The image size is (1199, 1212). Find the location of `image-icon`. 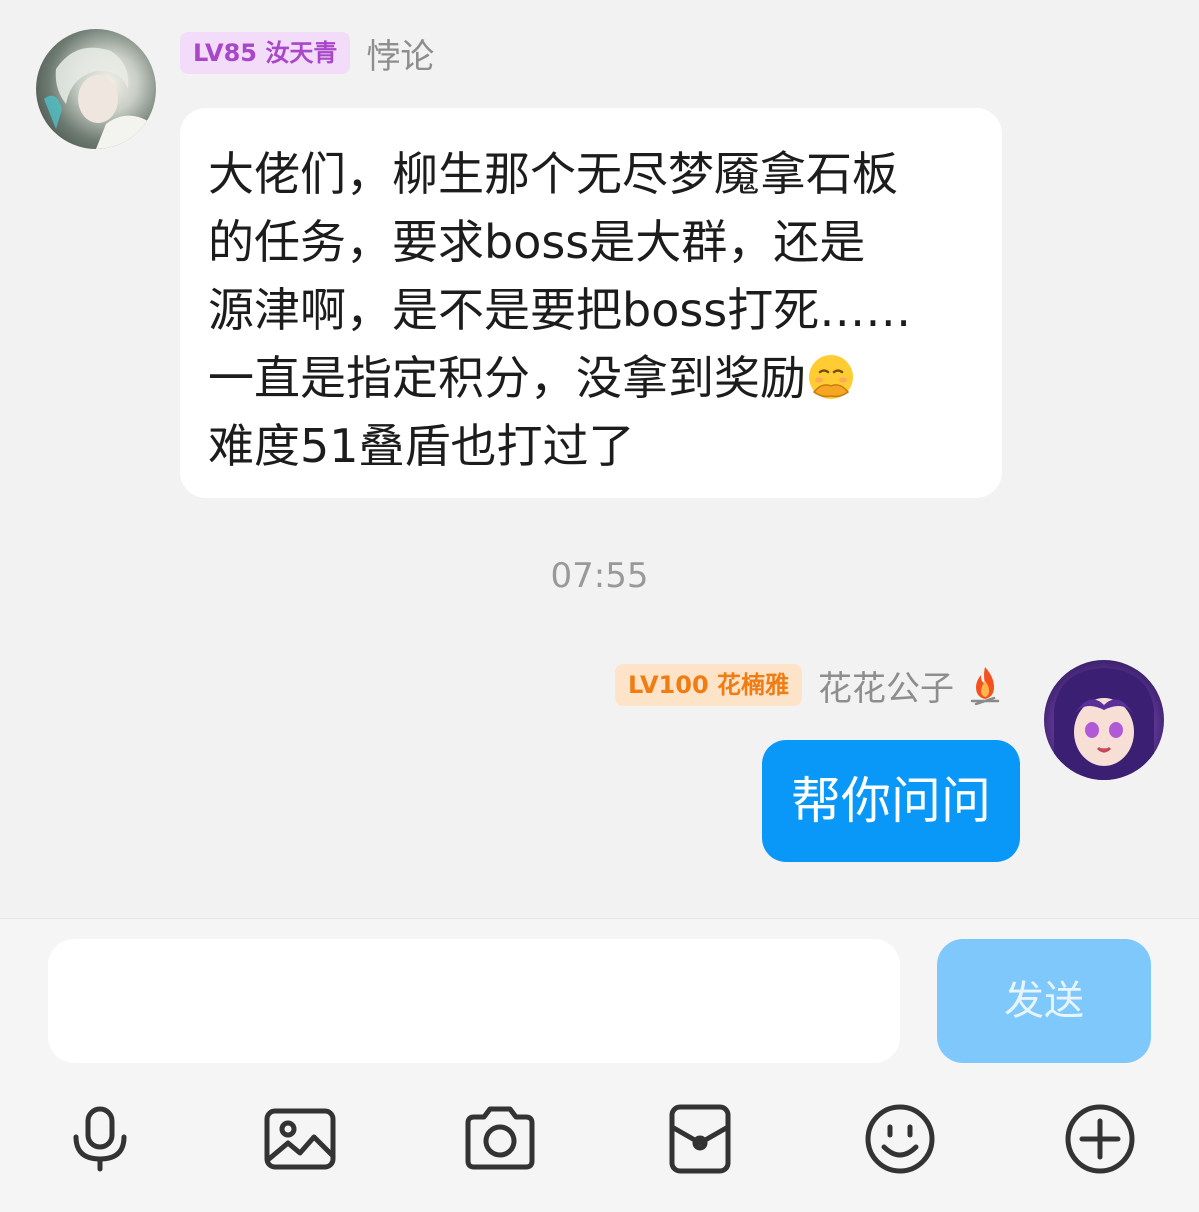

image-icon is located at coordinates (300, 1139).